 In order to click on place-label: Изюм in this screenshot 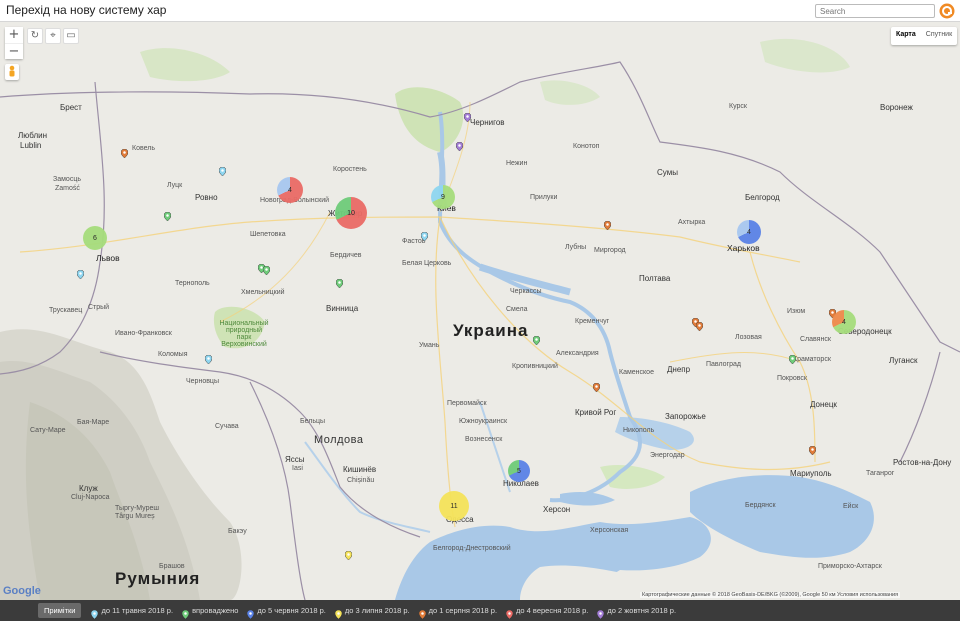, I will do `click(796, 311)`.